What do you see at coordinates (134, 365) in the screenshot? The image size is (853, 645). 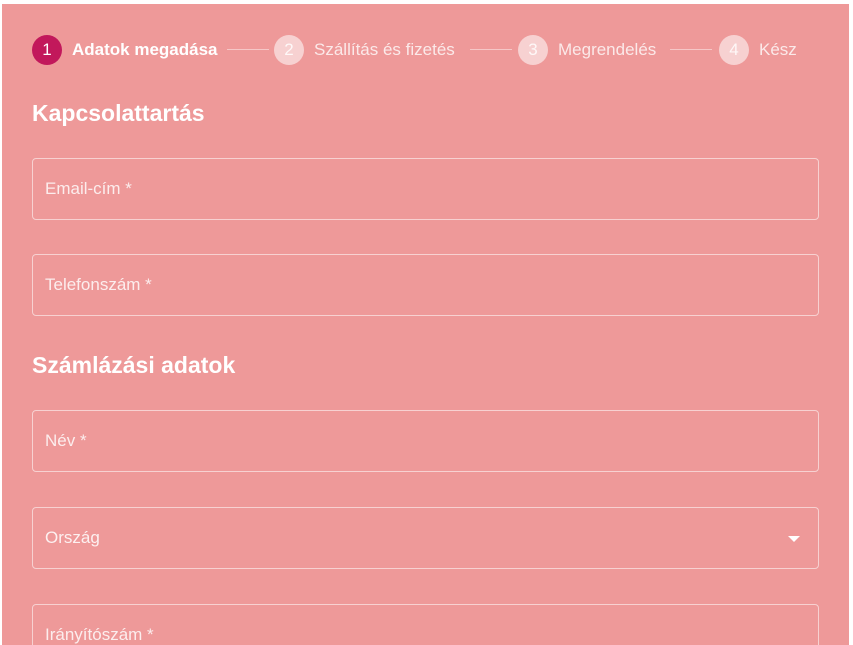 I see `billing-section-title: Számlázási adatok` at bounding box center [134, 365].